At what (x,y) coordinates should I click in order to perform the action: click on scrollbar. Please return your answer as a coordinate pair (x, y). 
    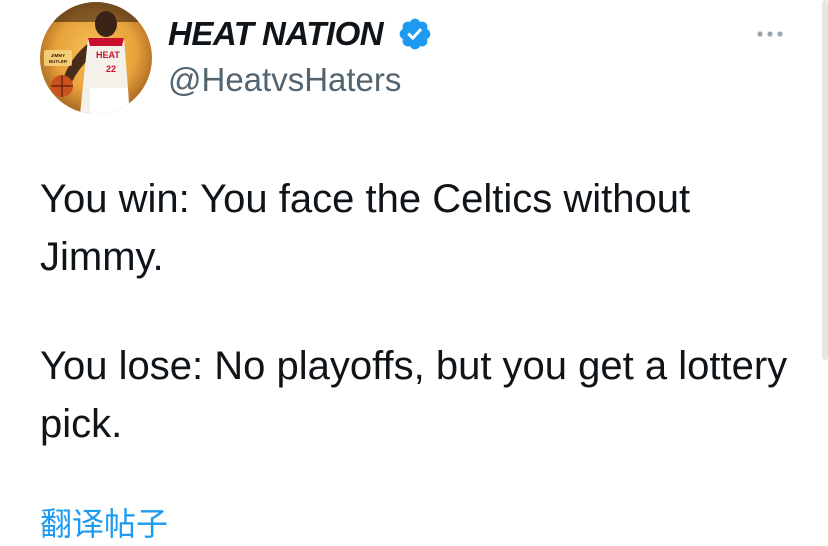
    Looking at the image, I should click on (825, 180).